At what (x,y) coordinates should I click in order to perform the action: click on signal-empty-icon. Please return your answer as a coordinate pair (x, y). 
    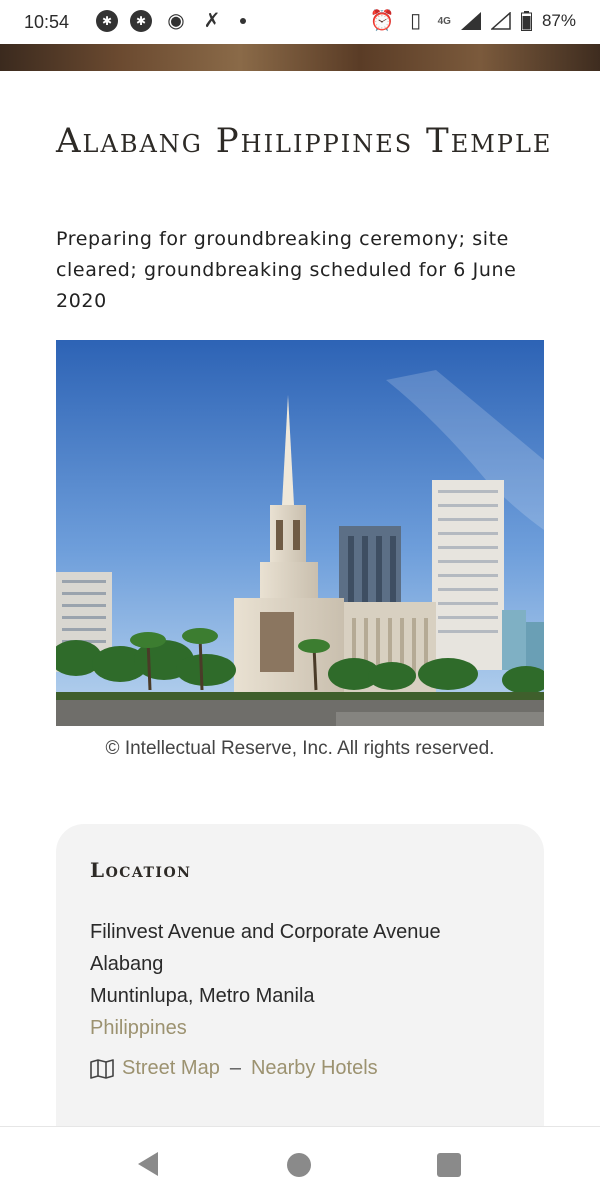
    Looking at the image, I should click on (500, 21).